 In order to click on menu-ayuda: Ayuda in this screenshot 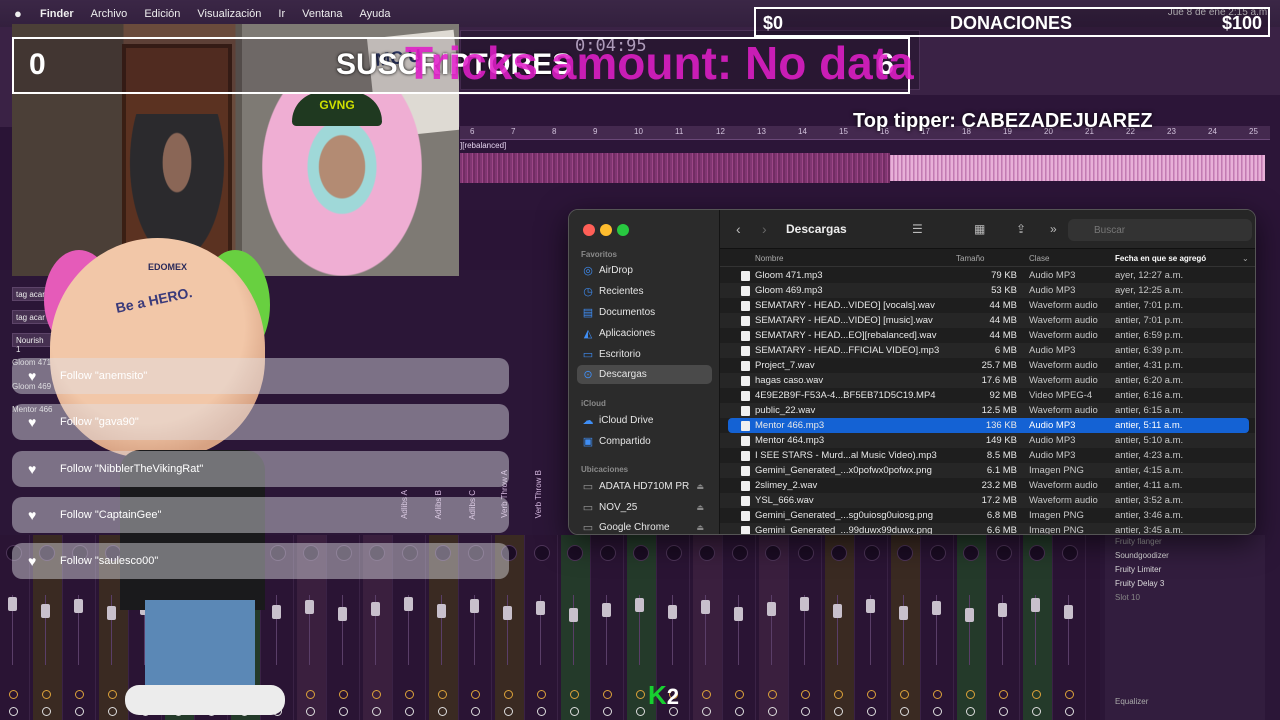, I will do `click(375, 14)`.